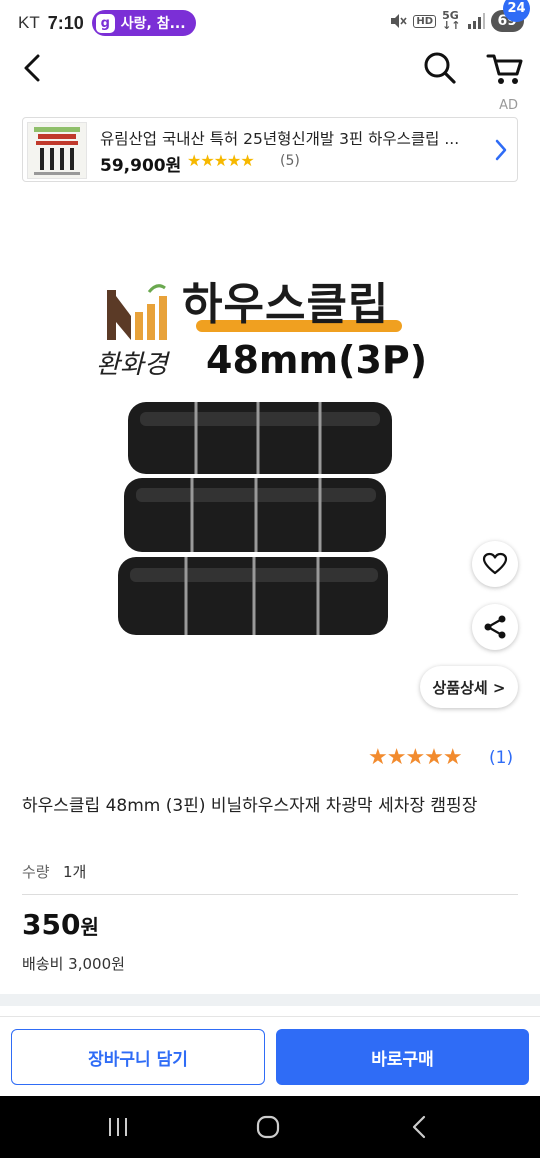  I want to click on product-price: 350원, so click(60, 924).